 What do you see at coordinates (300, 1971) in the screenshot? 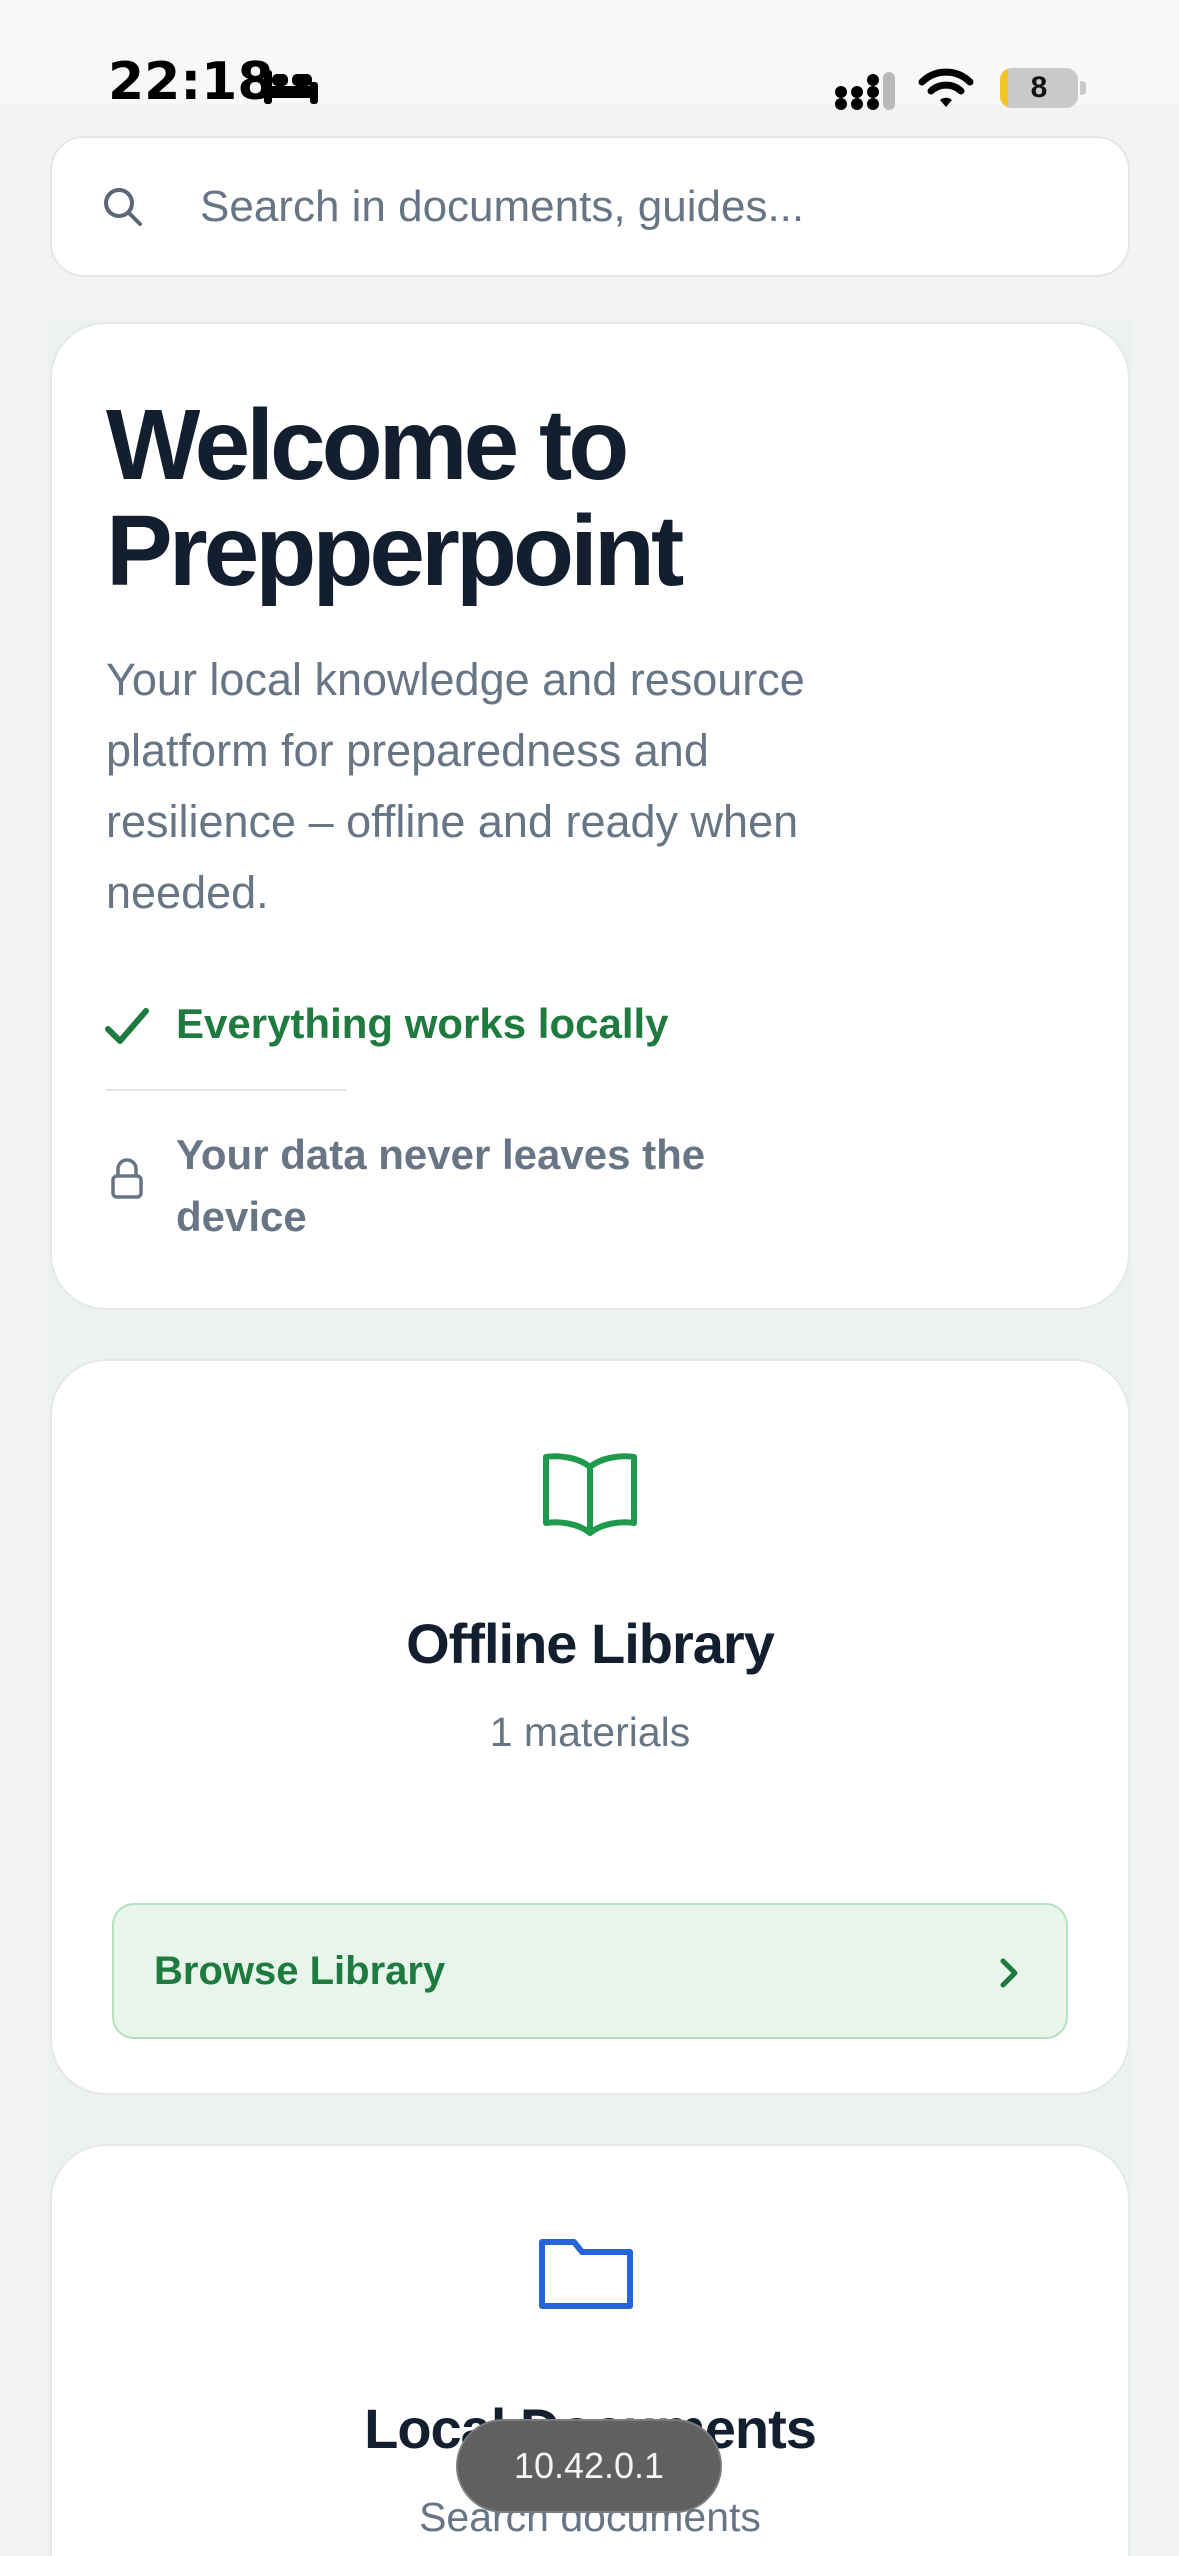
I see `browse-library-label: Browse Library` at bounding box center [300, 1971].